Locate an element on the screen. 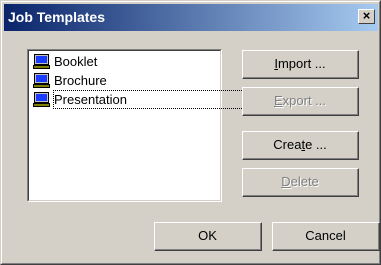 This screenshot has height=265, width=381. list-item: Booklet is located at coordinates (124, 61).